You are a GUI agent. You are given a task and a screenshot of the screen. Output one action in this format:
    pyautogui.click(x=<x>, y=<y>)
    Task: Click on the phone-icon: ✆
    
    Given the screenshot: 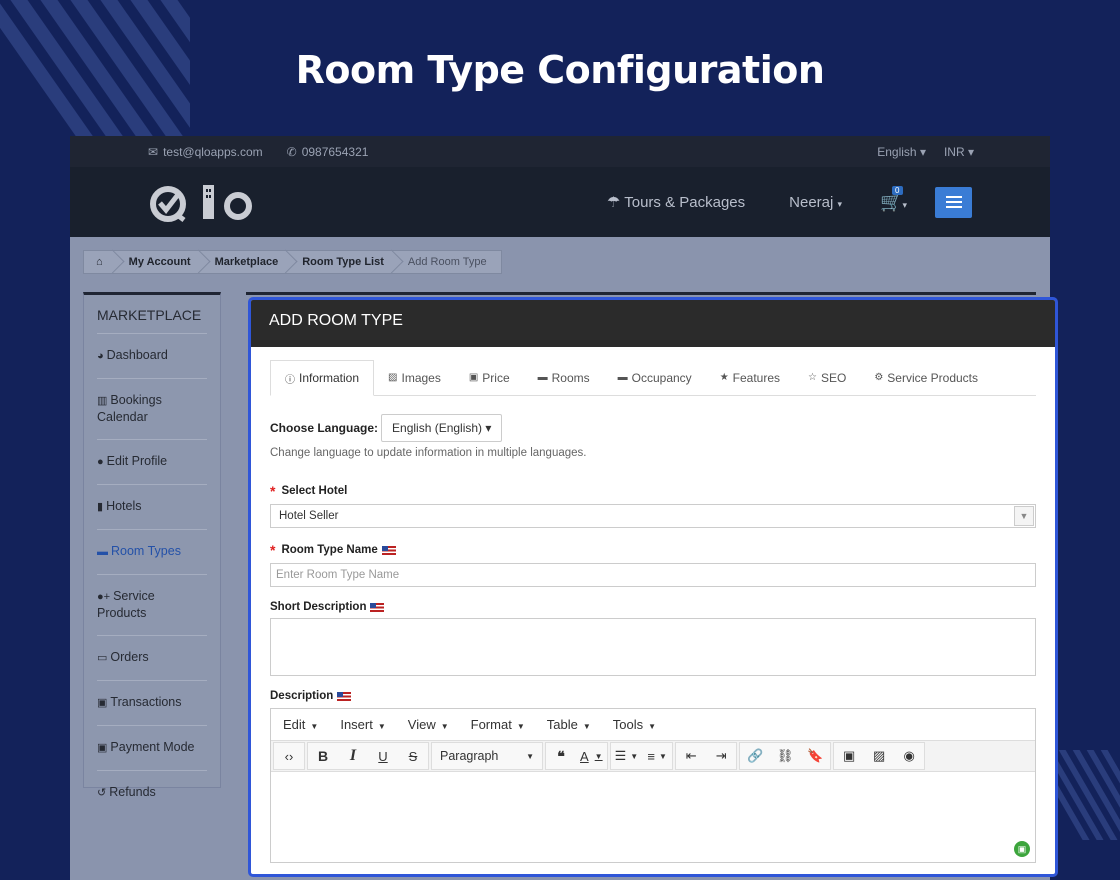 What is the action you would take?
    pyautogui.click(x=291, y=151)
    